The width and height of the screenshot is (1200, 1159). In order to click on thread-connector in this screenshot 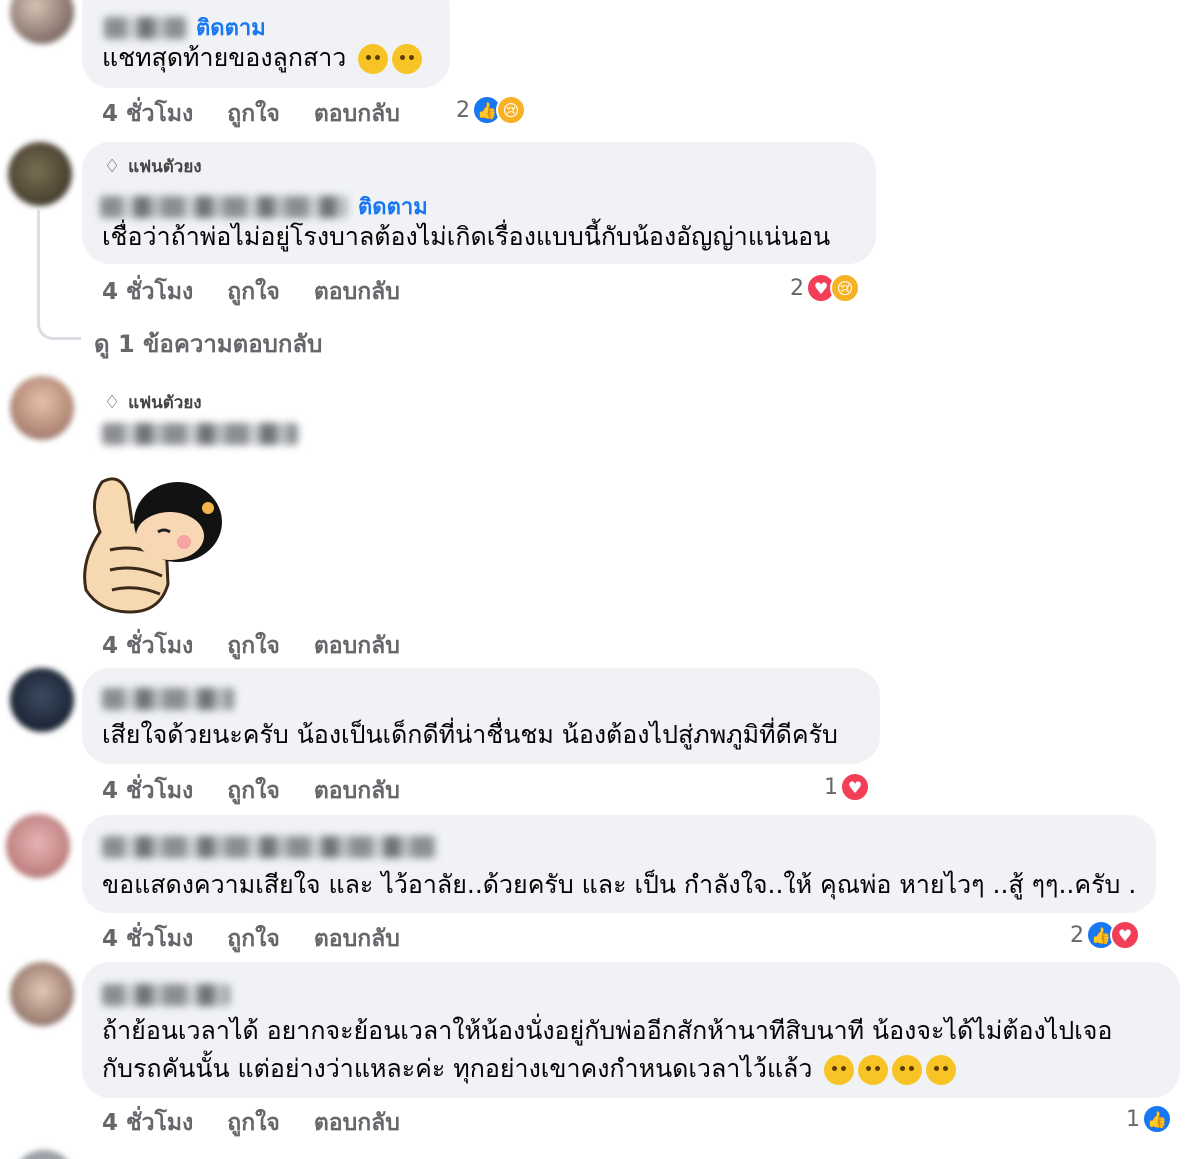, I will do `click(59, 275)`.